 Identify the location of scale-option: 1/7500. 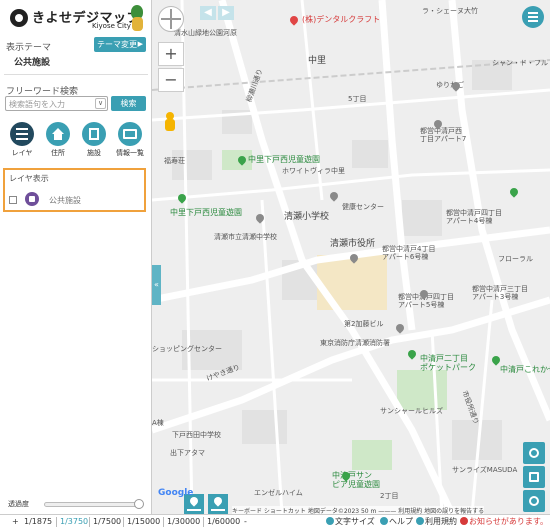
(107, 522).